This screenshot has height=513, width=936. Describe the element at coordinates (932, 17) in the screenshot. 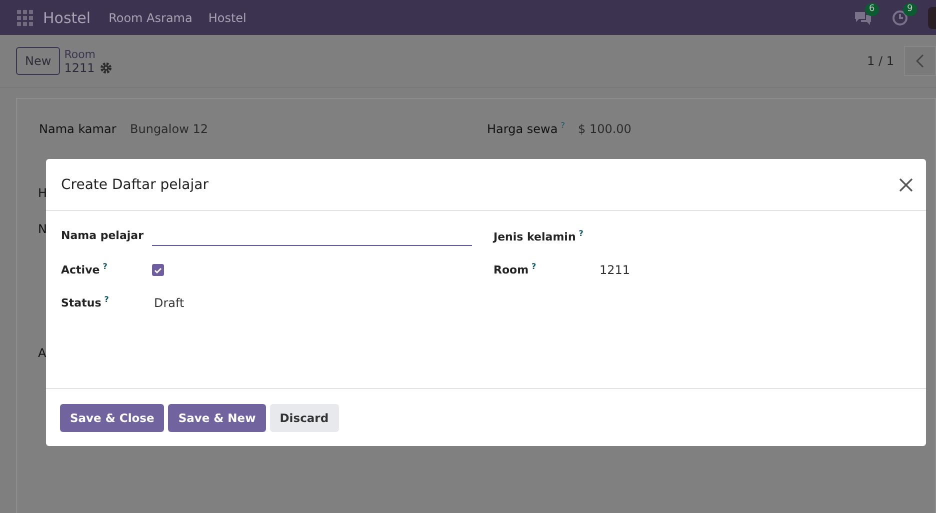

I see `user-avatar` at that location.